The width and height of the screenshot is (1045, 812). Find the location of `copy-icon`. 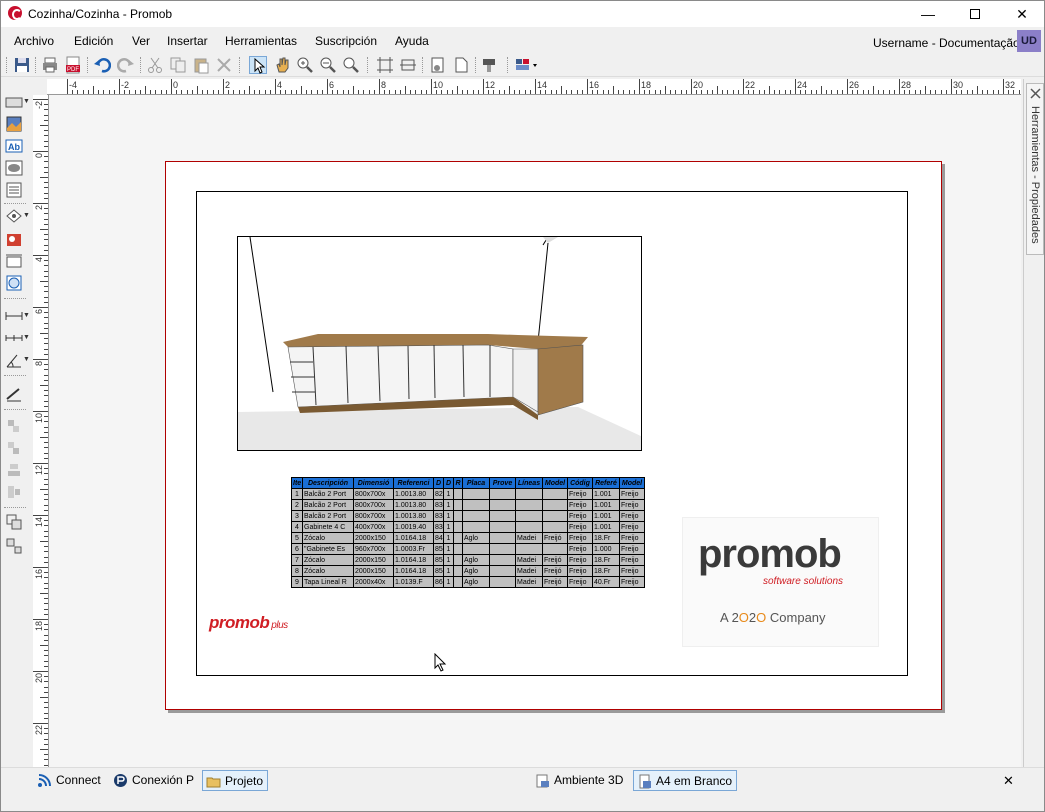

copy-icon is located at coordinates (178, 65).